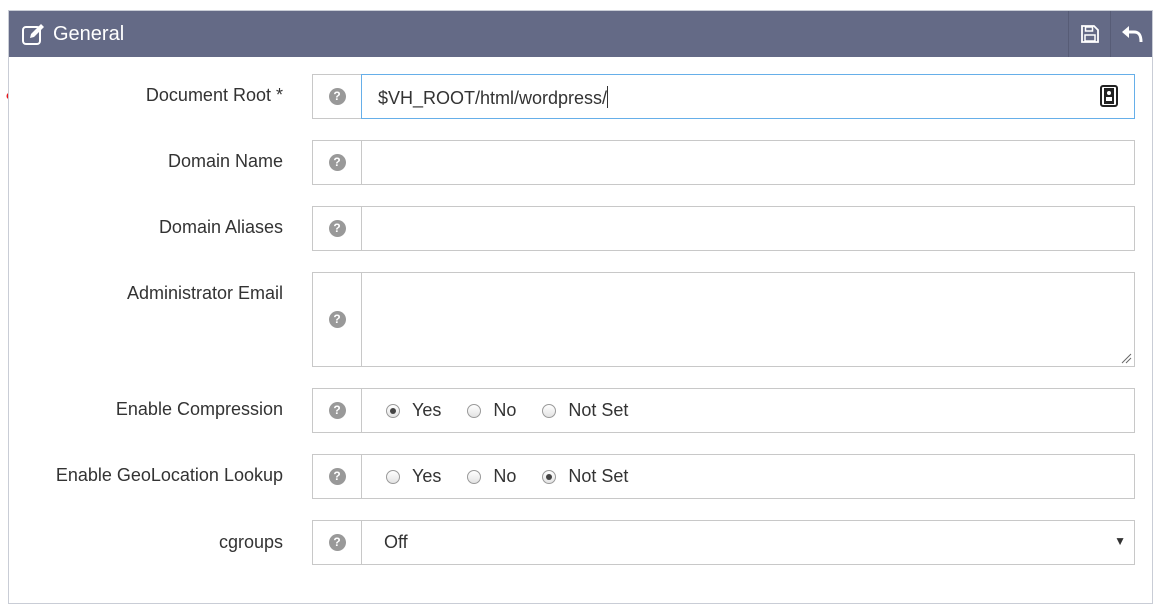  What do you see at coordinates (520, 410) in the screenshot?
I see `enable-compression-radios: Yes No Not Set` at bounding box center [520, 410].